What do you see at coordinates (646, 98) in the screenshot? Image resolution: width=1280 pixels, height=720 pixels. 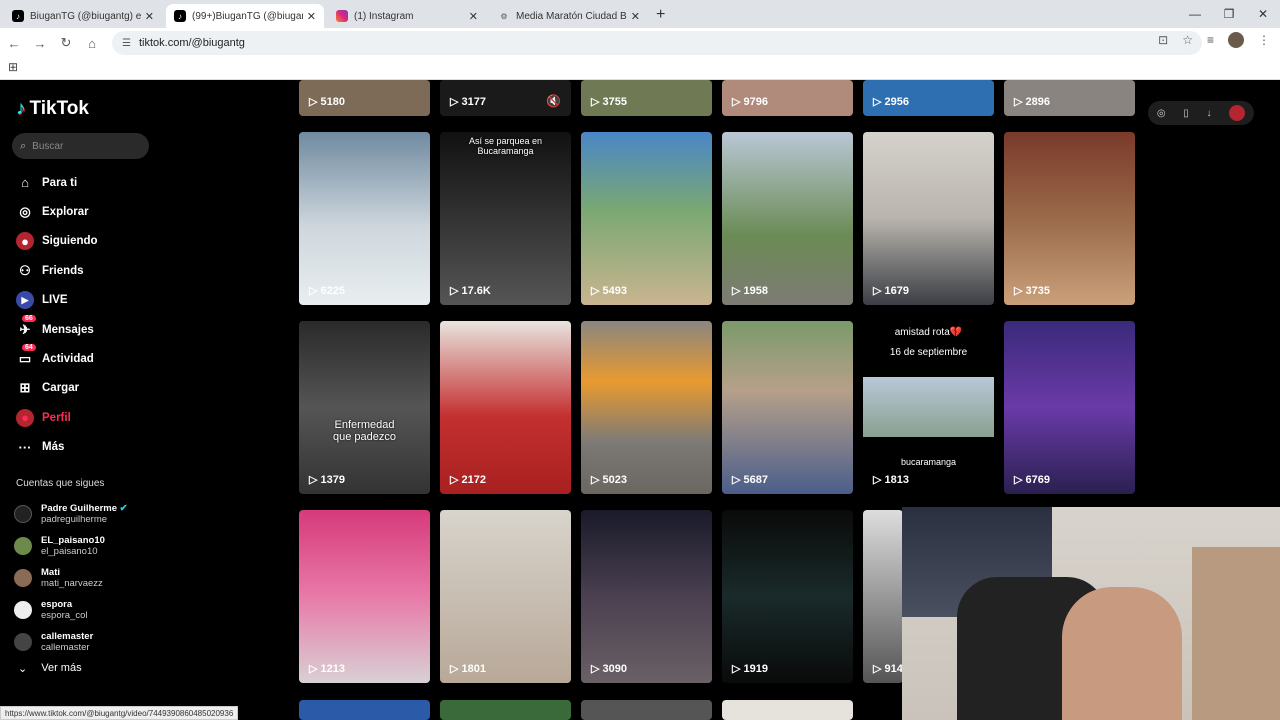 I see `video-tile: ▷ 3755` at bounding box center [646, 98].